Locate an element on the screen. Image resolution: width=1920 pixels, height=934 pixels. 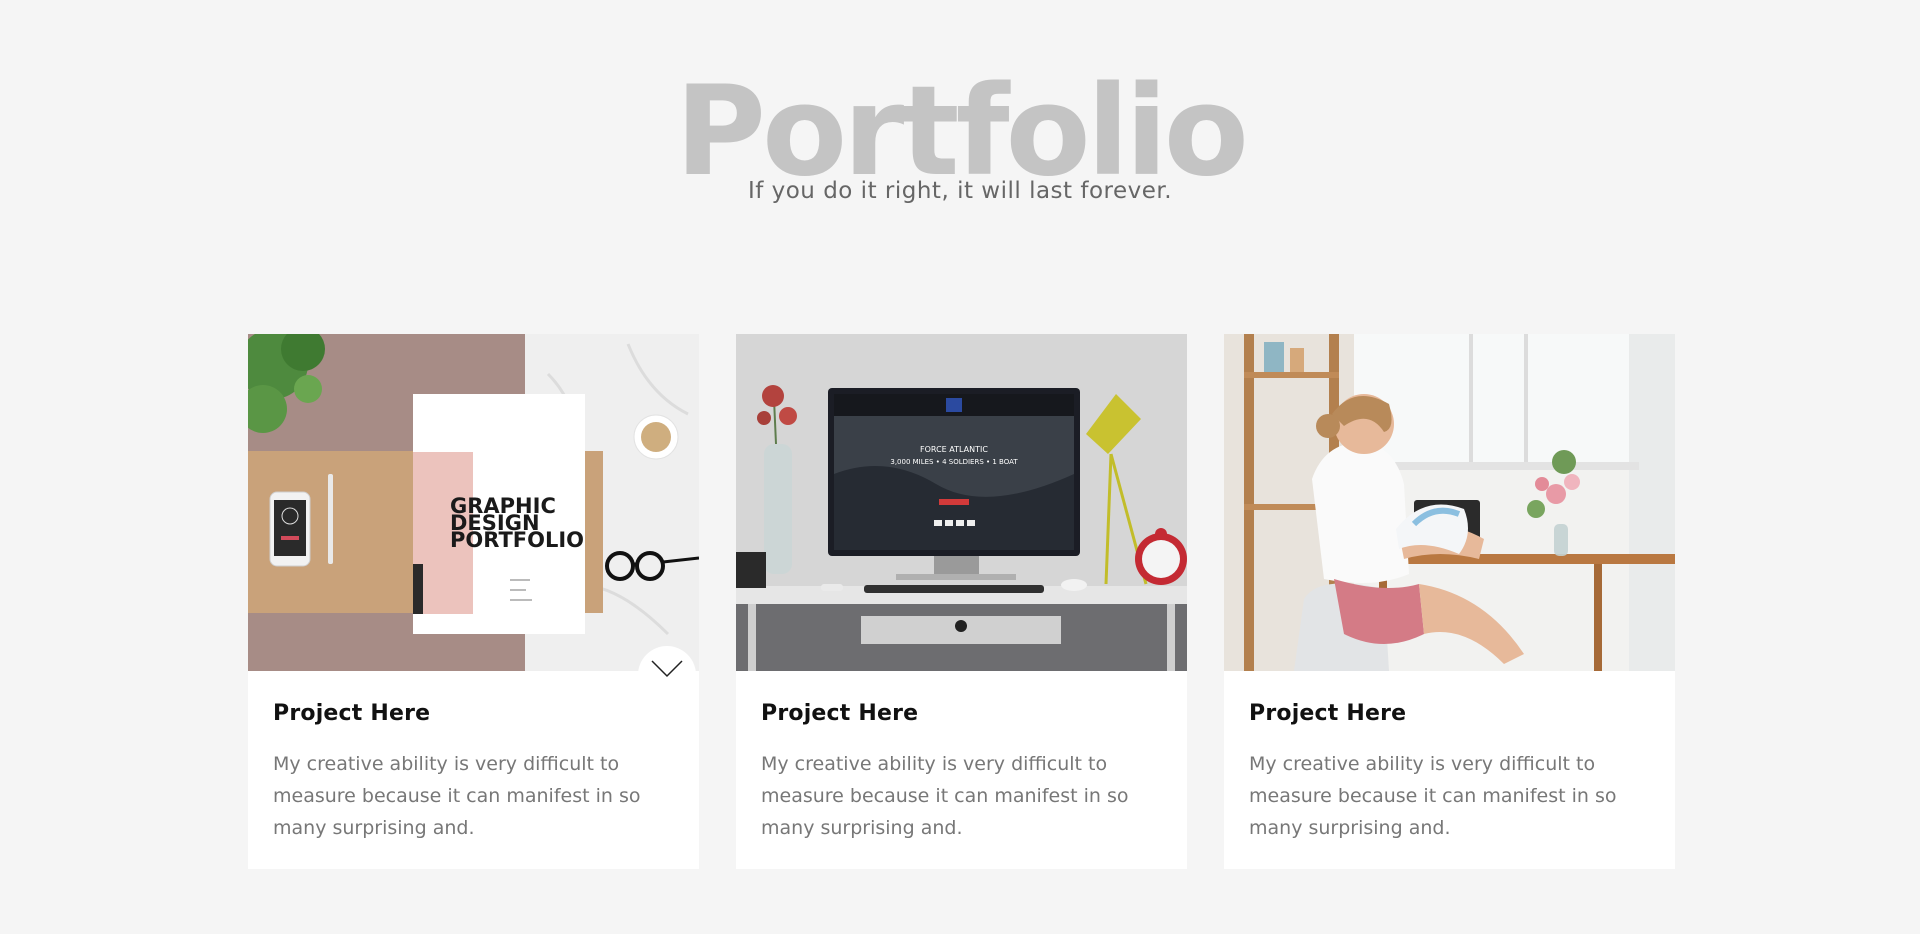
mockup-title-line3: PORTFOLIO is located at coordinates (517, 540).